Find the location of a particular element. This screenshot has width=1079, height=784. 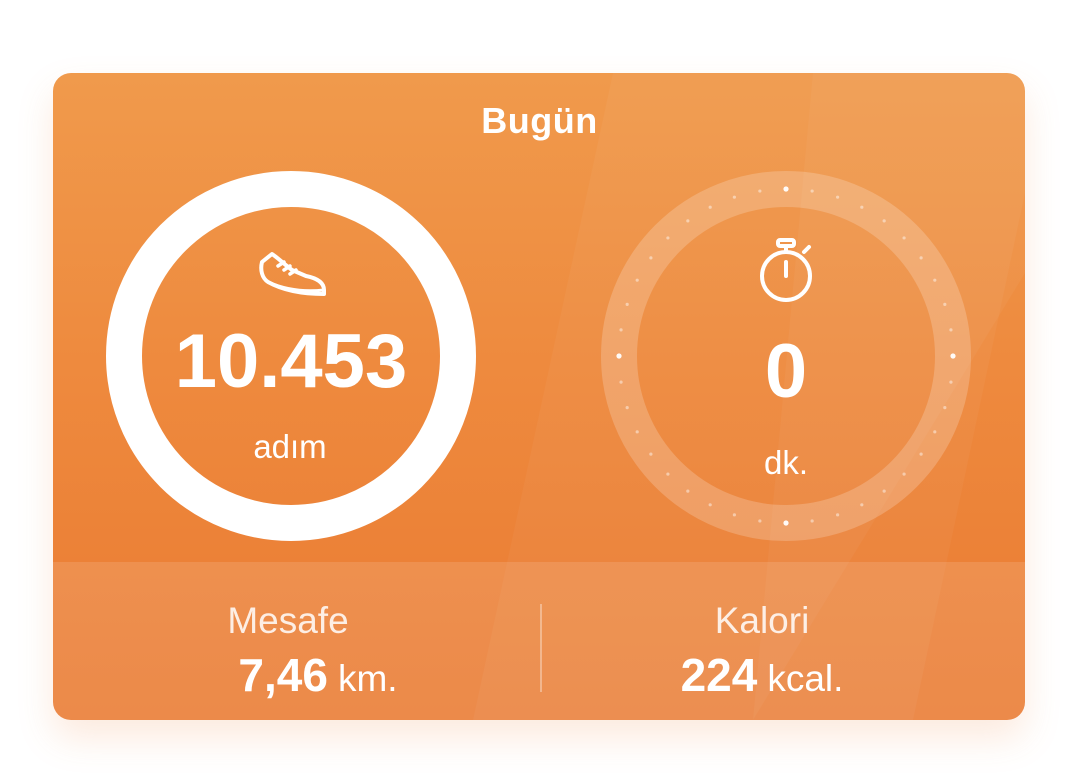

calories-unit: kcal. is located at coordinates (805, 678).